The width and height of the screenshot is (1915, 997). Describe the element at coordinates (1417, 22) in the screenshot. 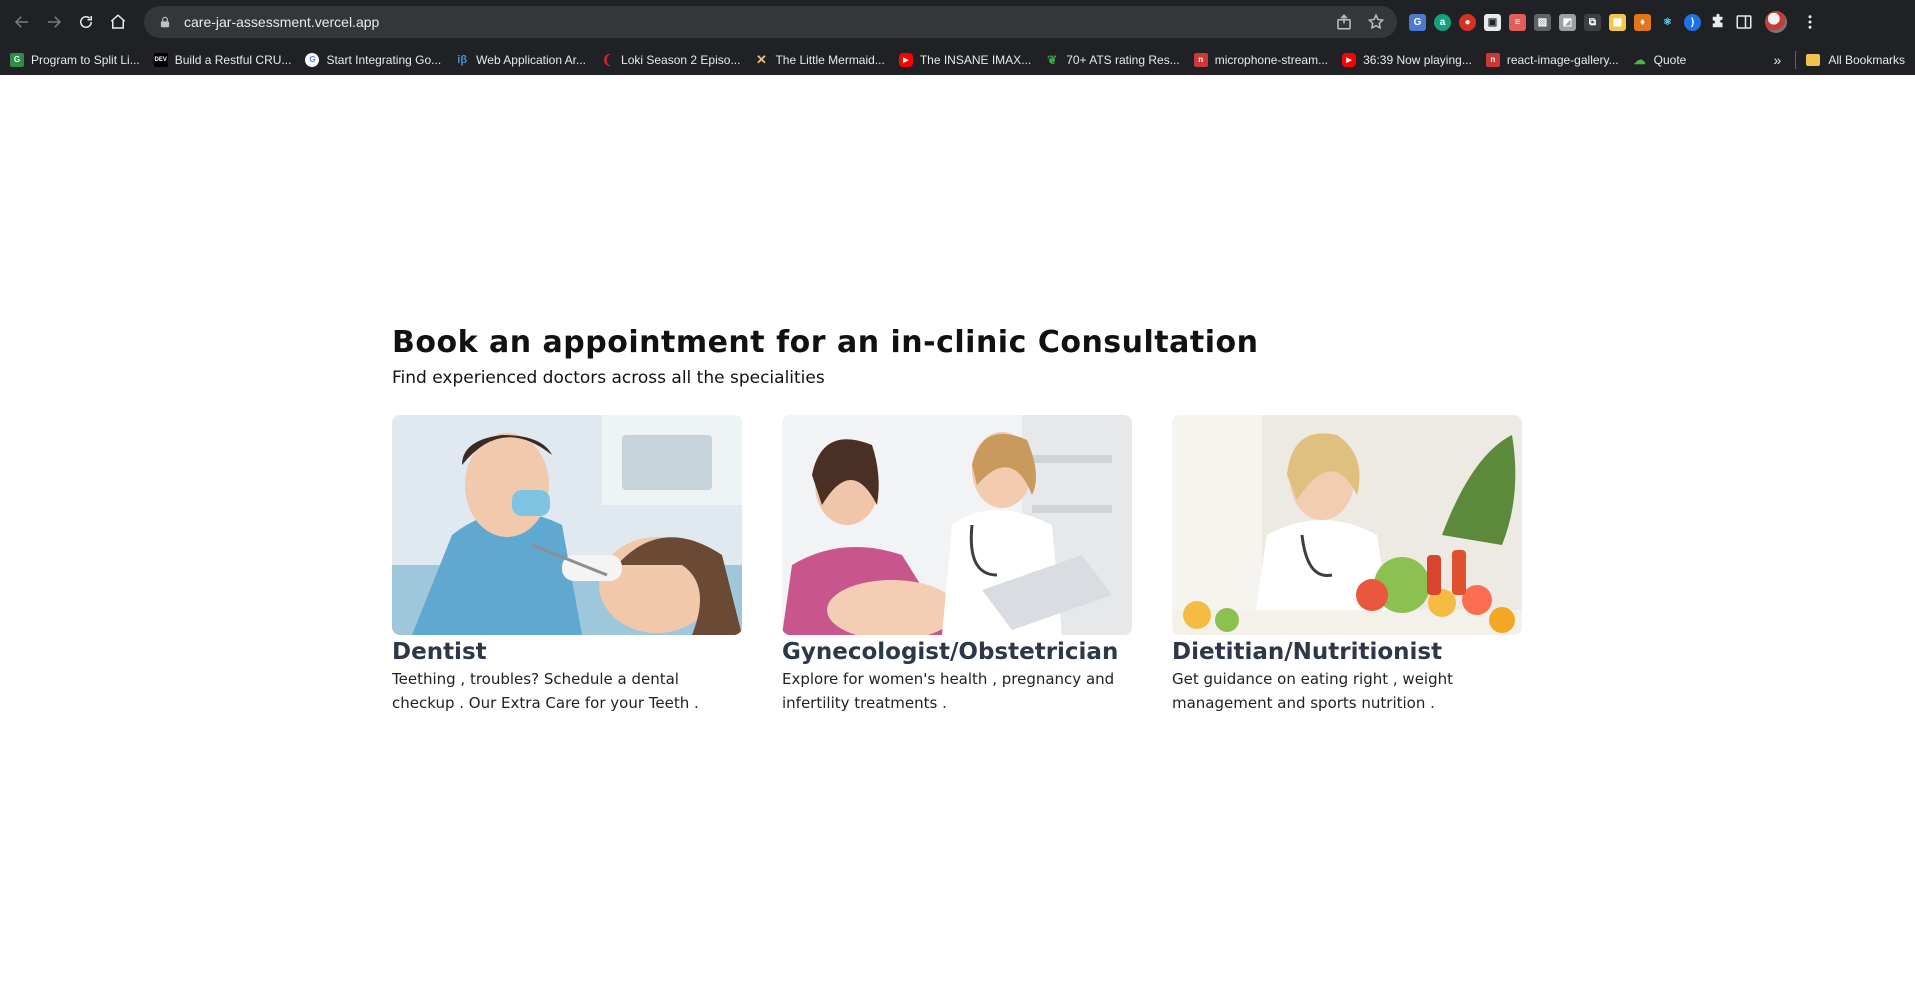

I see `translate-extension-icon: G` at that location.